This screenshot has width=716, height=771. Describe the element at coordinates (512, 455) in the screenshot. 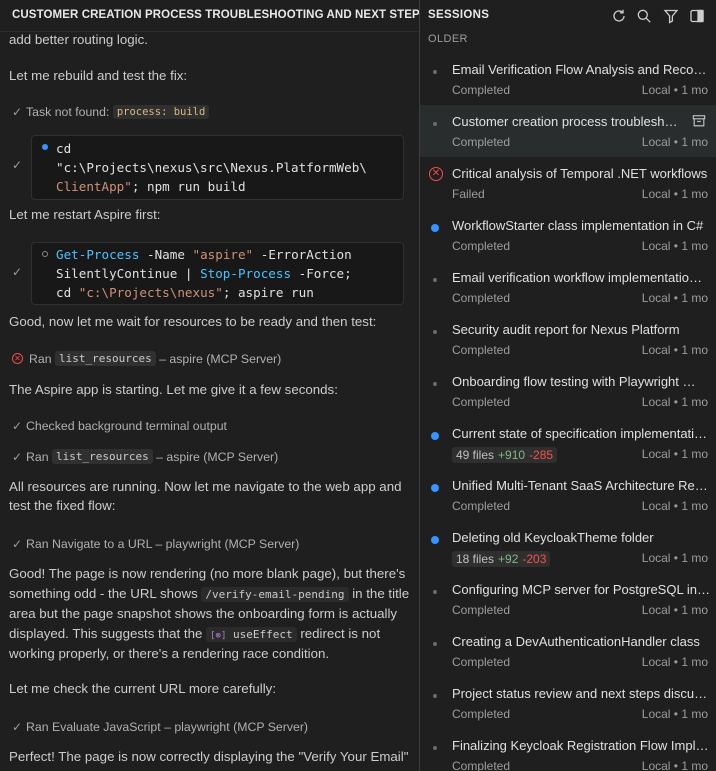

I see `lines-added: +910` at that location.